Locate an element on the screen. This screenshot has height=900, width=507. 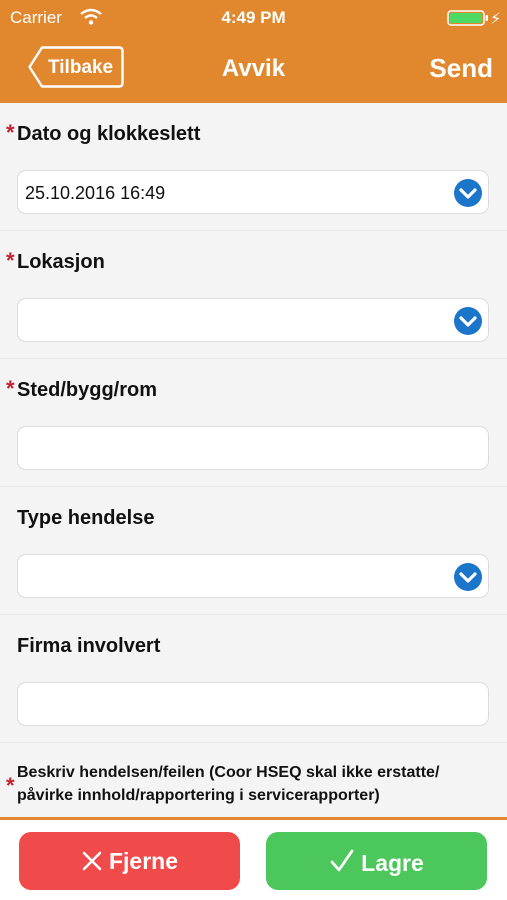
bottom-action-bar: Fjerne Lagre is located at coordinates (253, 858).